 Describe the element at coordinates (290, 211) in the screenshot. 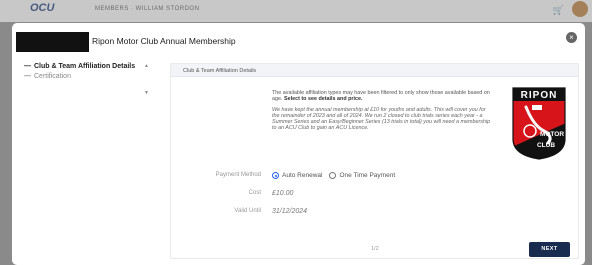

I see `valid-until-value: 31/12/2024` at that location.